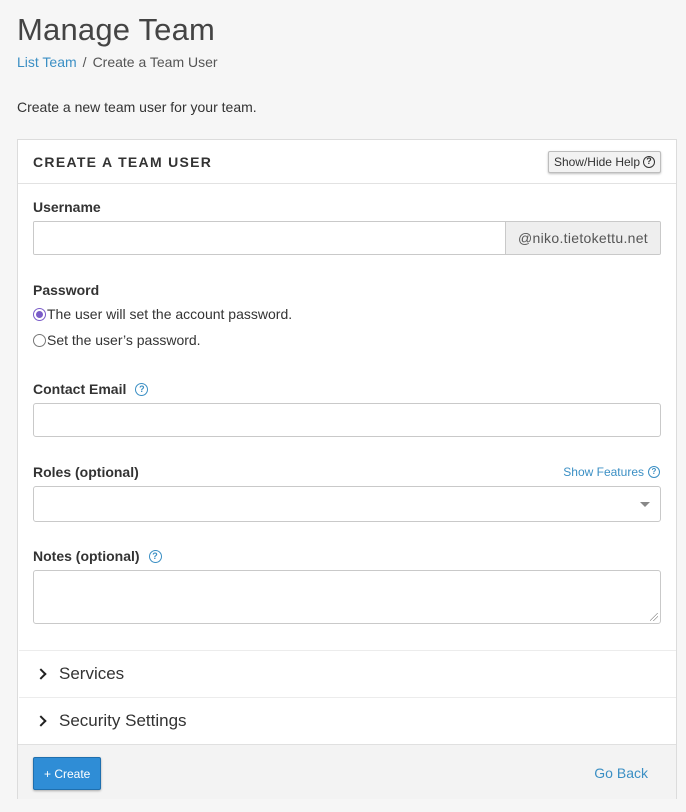 Image resolution: width=686 pixels, height=812 pixels. Describe the element at coordinates (603, 472) in the screenshot. I see `show-features-label: Show Features` at that location.